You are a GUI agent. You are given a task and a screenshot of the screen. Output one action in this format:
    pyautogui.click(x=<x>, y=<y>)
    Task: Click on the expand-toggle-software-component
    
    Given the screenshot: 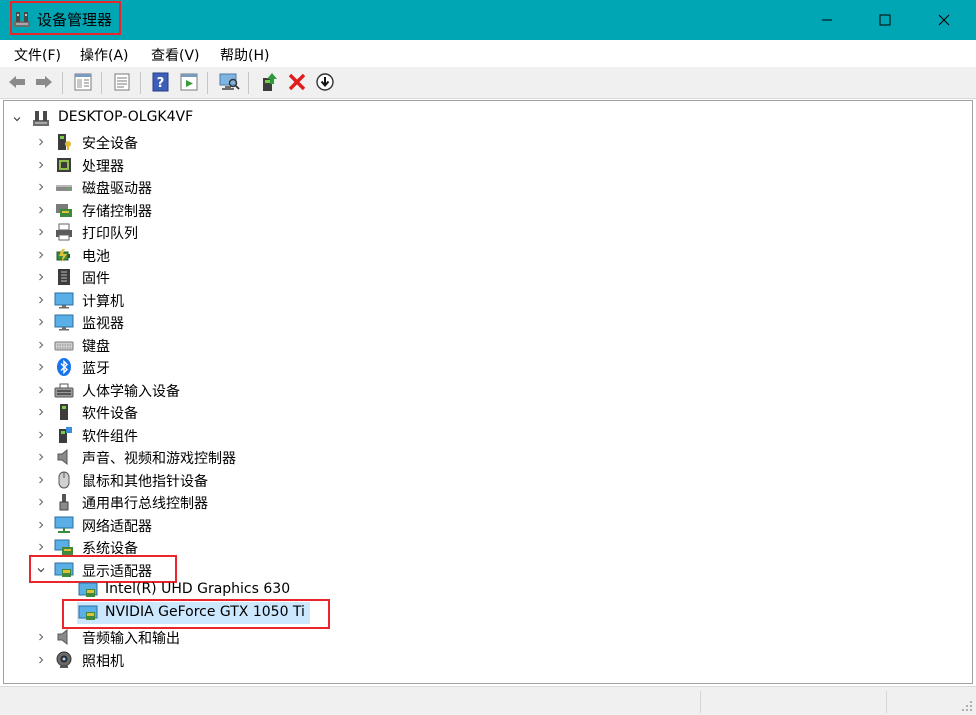 What is the action you would take?
    pyautogui.click(x=41, y=435)
    